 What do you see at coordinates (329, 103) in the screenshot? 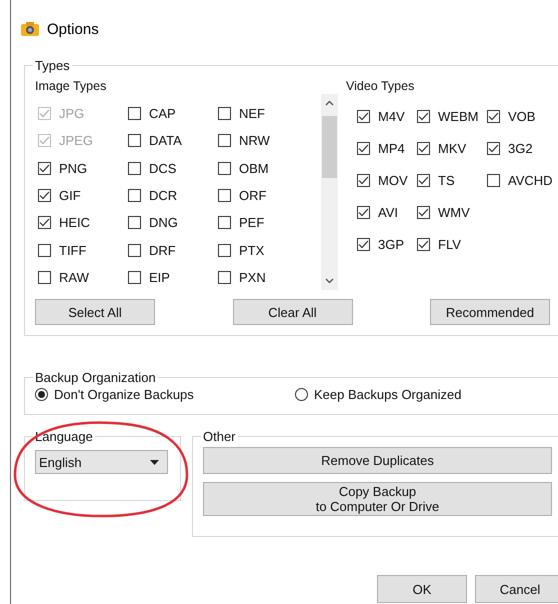
I see `scroll-up-icon` at bounding box center [329, 103].